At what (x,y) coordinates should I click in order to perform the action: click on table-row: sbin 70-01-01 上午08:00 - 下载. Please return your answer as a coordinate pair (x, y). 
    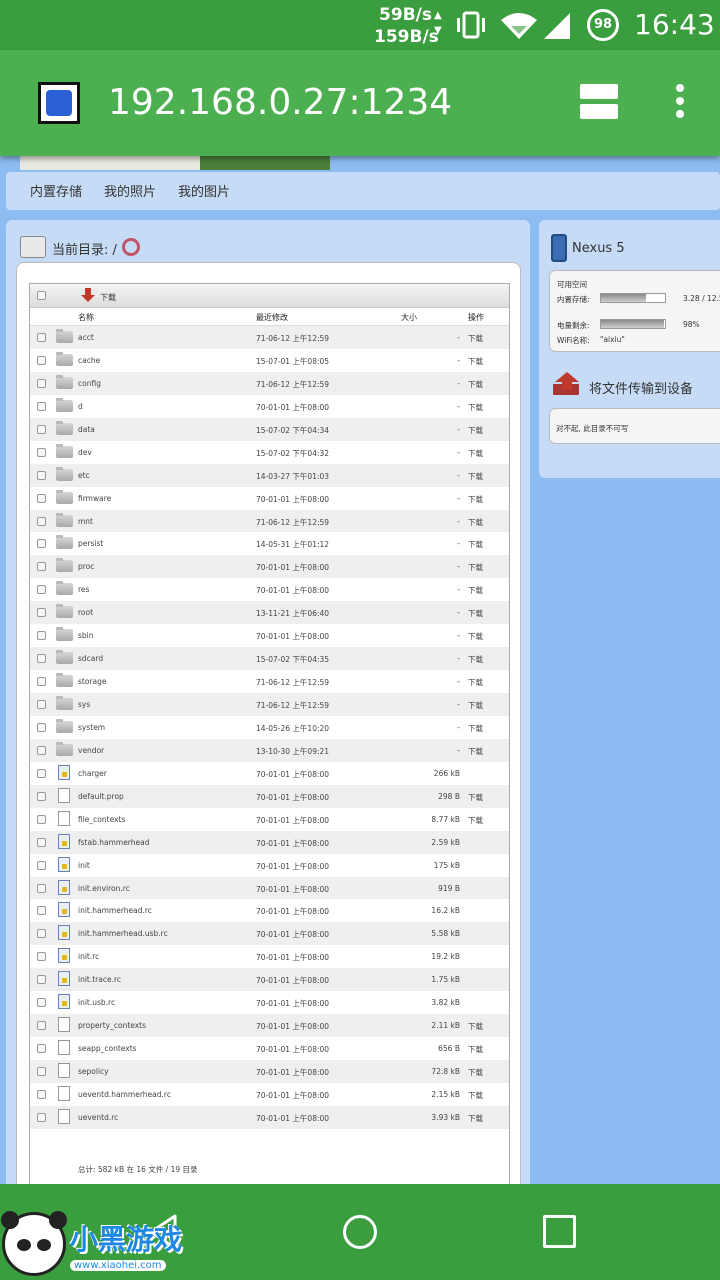
    Looking at the image, I should click on (269, 636).